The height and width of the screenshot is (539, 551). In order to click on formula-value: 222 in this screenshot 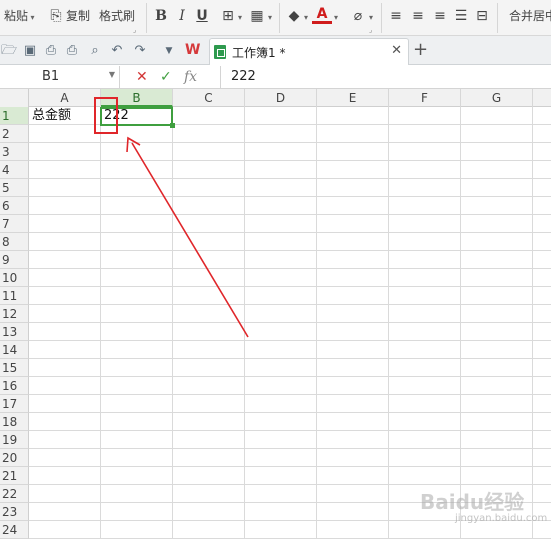, I will do `click(243, 76)`.